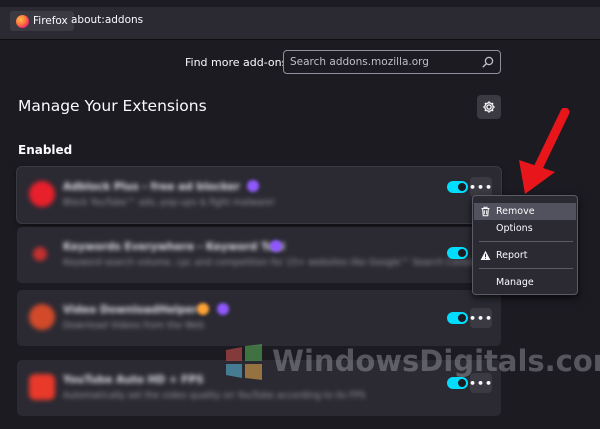  I want to click on find-more-label: Find more add-ons, so click(236, 62).